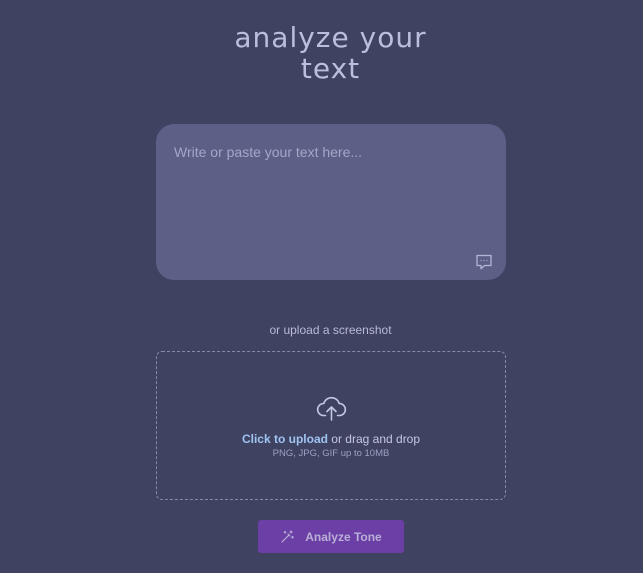 This screenshot has height=573, width=643. I want to click on upload-instructions: Click to upload or drag and drop, so click(331, 439).